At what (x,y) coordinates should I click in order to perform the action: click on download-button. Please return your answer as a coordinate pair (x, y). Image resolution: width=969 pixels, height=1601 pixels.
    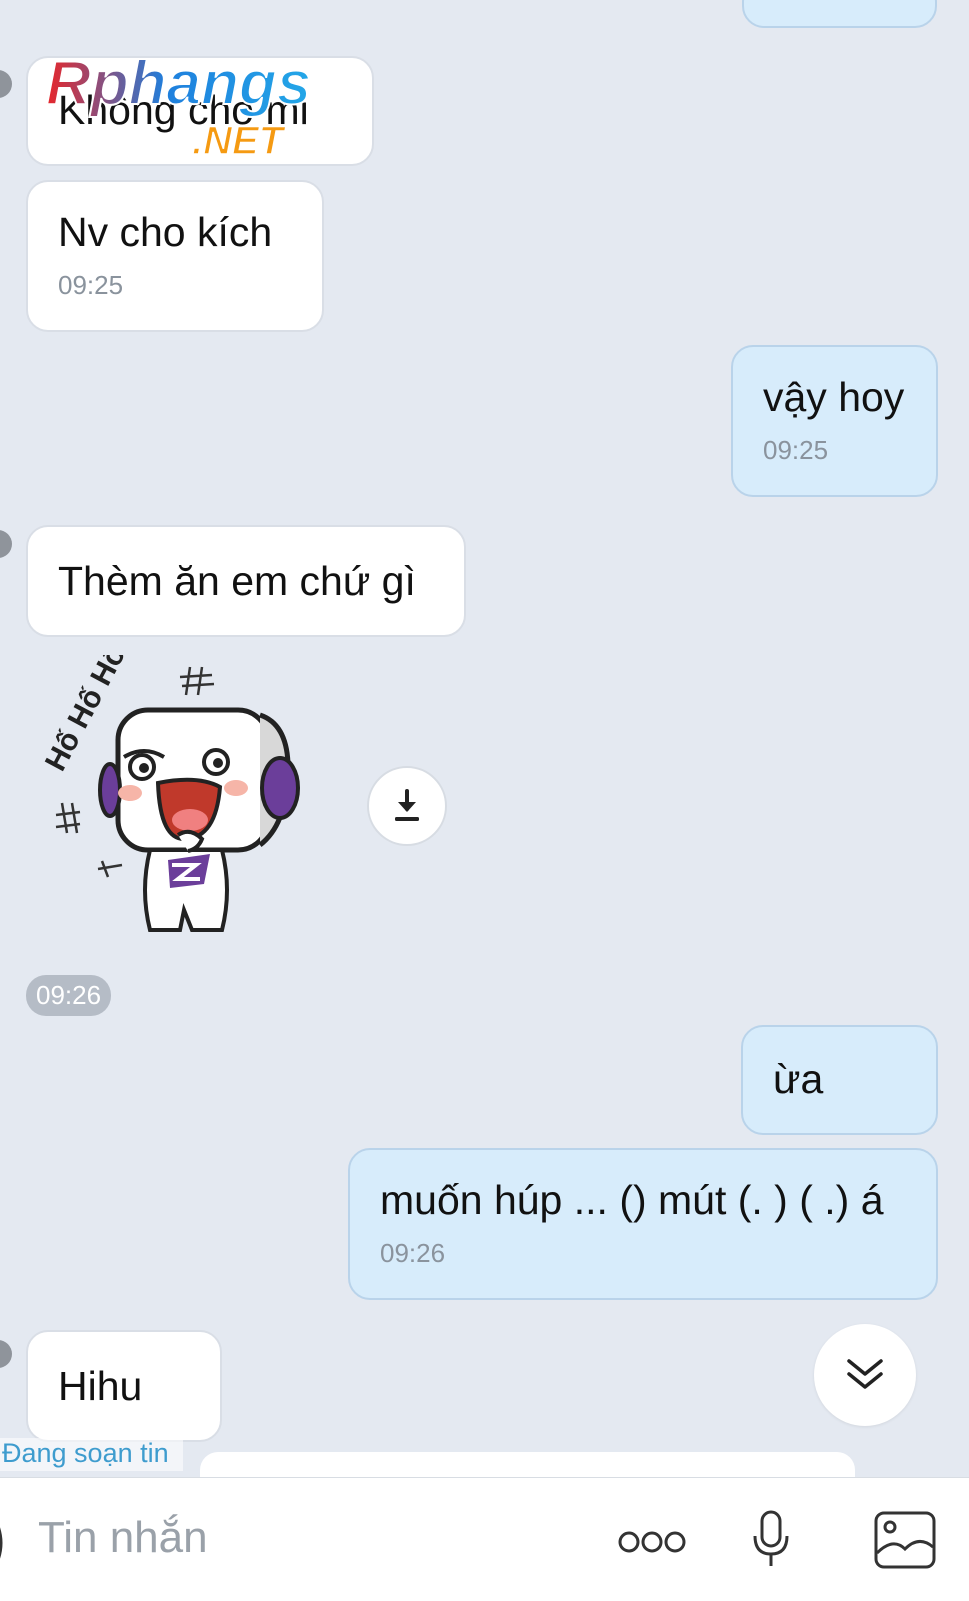
    Looking at the image, I should click on (407, 806).